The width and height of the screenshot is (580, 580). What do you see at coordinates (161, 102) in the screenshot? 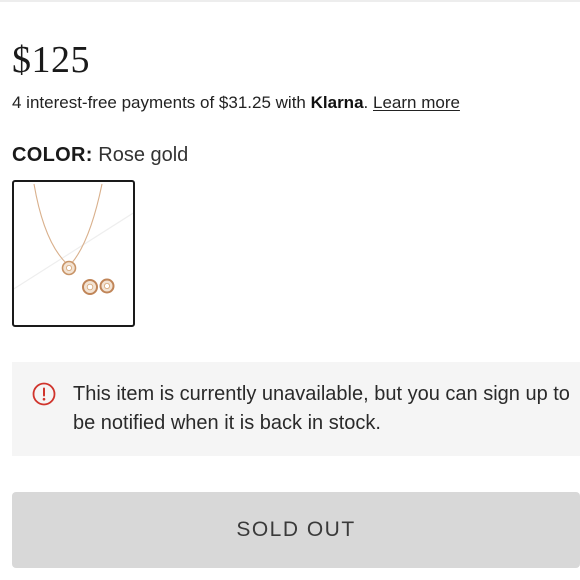
I see `installment-text: 4 interest-free payments of $31.25 with` at bounding box center [161, 102].